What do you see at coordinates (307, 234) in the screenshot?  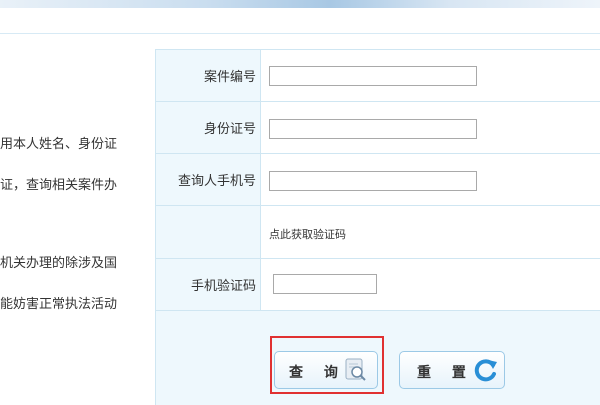 I see `get-code-link: 点此获取验证码` at bounding box center [307, 234].